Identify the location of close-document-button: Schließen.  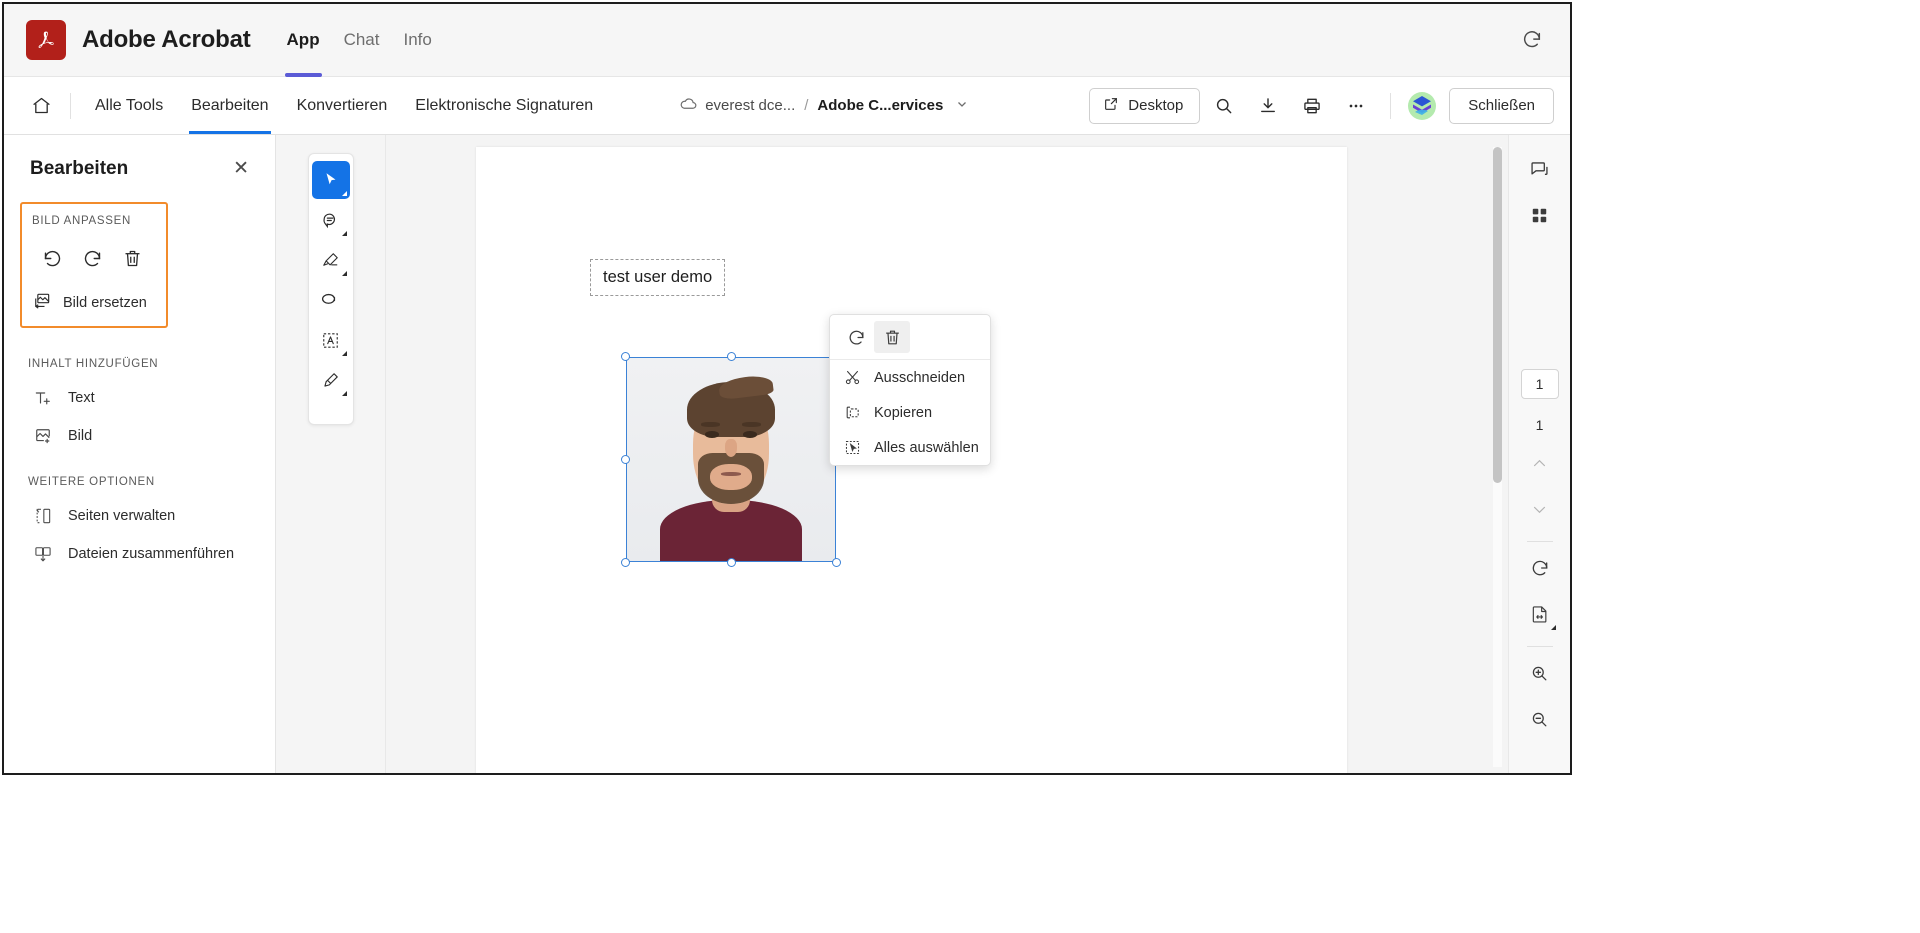
(1501, 105).